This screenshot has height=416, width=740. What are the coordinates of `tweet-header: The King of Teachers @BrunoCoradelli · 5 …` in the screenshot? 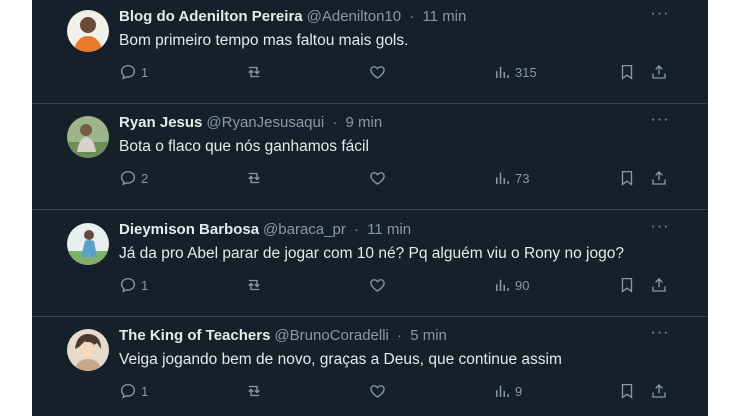 It's located at (283, 336).